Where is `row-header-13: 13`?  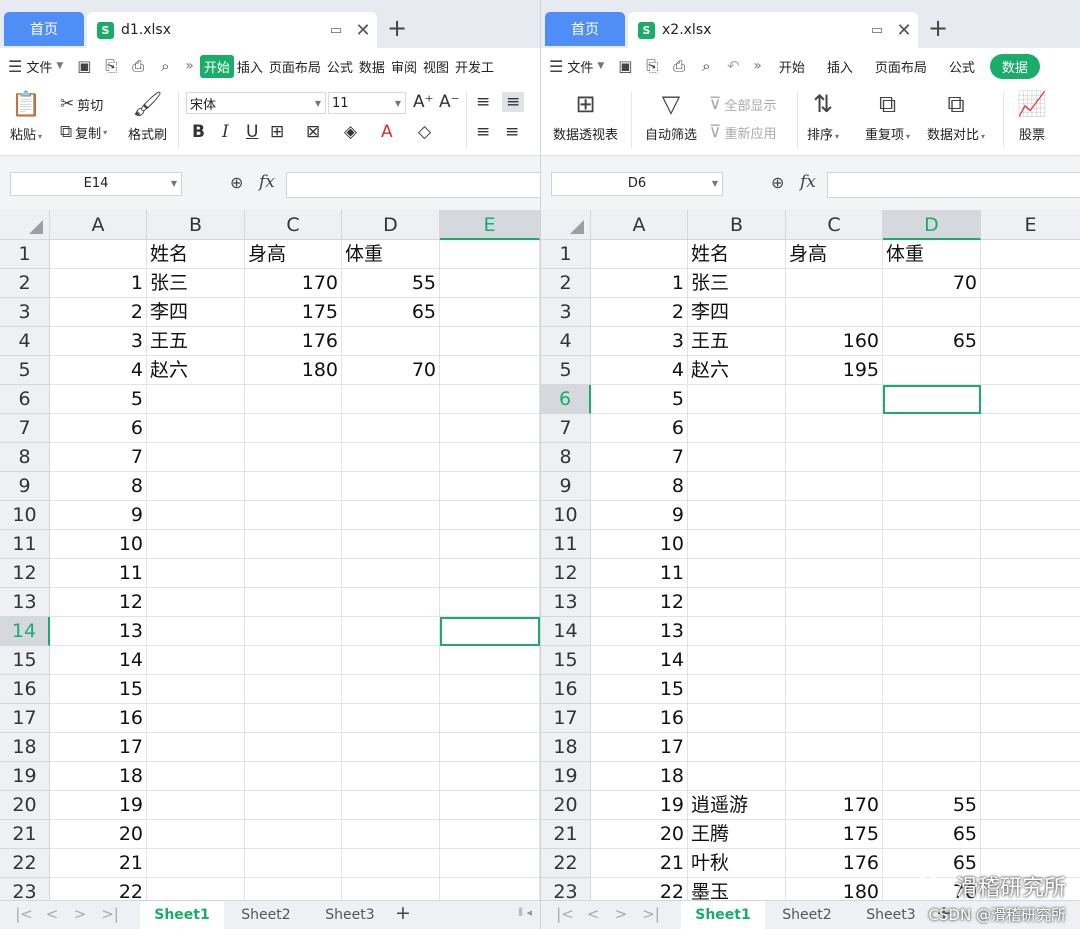 row-header-13: 13 is located at coordinates (566, 602).